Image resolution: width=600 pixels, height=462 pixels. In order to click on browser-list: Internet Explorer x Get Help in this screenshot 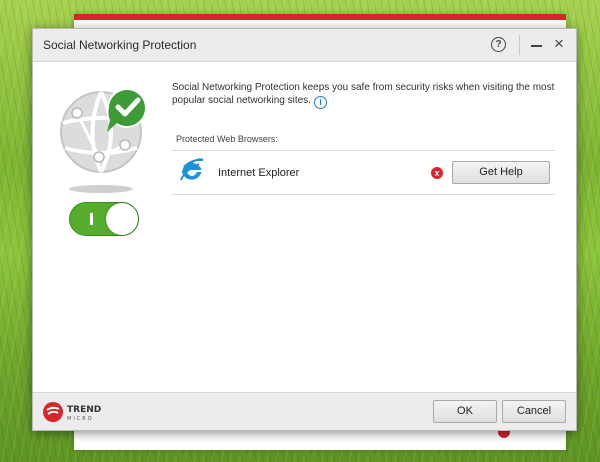, I will do `click(363, 172)`.